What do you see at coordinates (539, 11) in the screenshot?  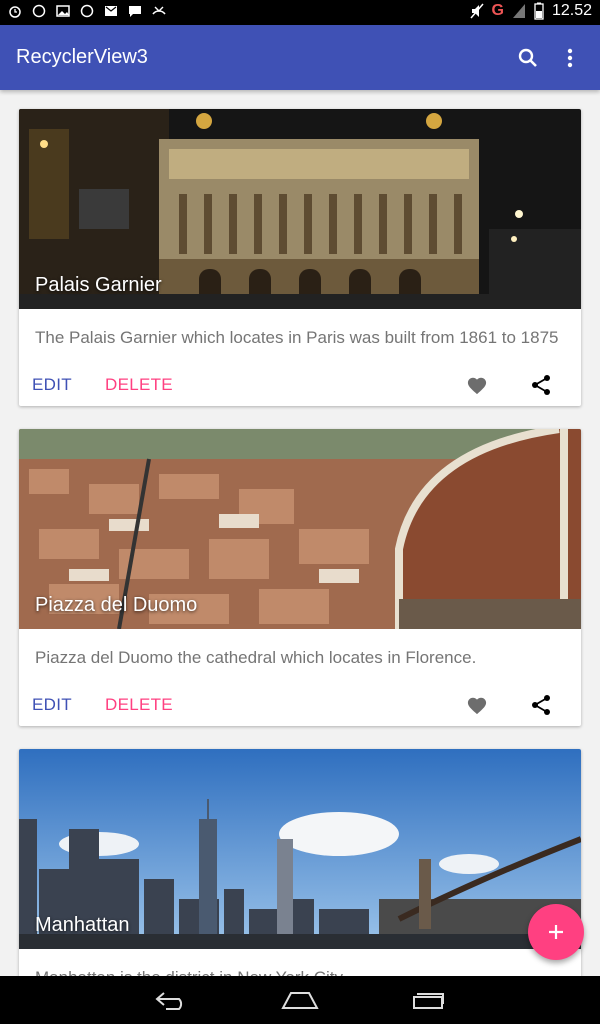 I see `battery-icon` at bounding box center [539, 11].